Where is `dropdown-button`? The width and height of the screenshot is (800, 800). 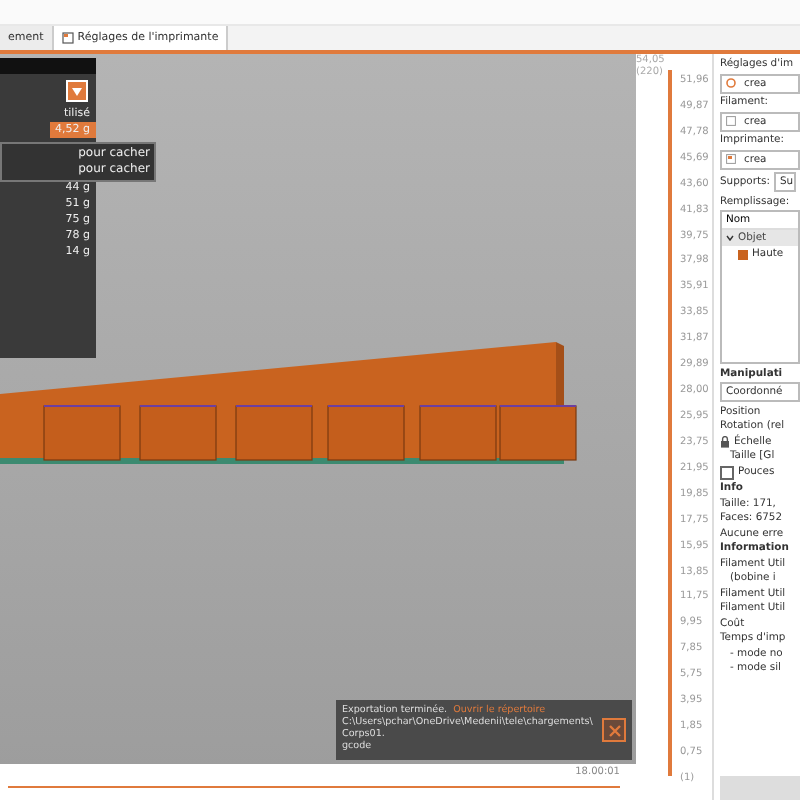
dropdown-button is located at coordinates (77, 91).